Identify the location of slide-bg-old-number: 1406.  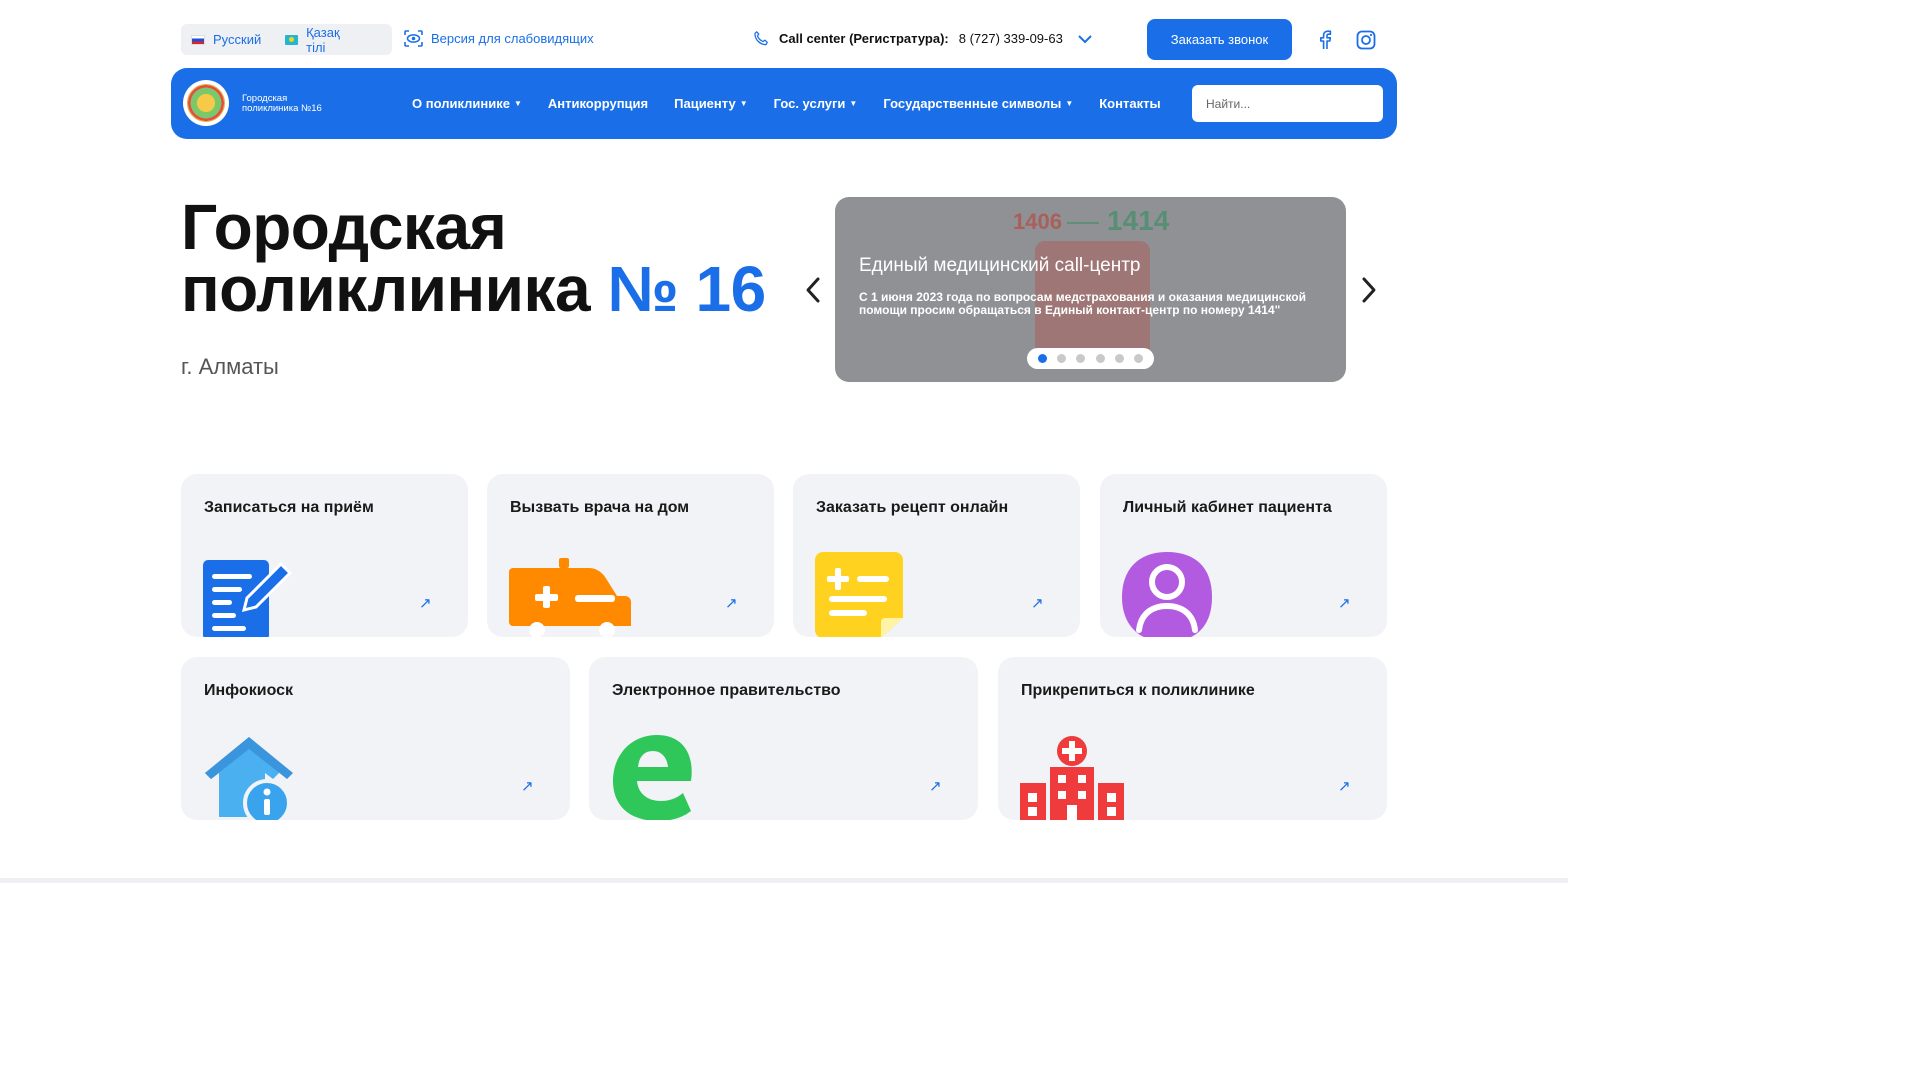
(1037, 221).